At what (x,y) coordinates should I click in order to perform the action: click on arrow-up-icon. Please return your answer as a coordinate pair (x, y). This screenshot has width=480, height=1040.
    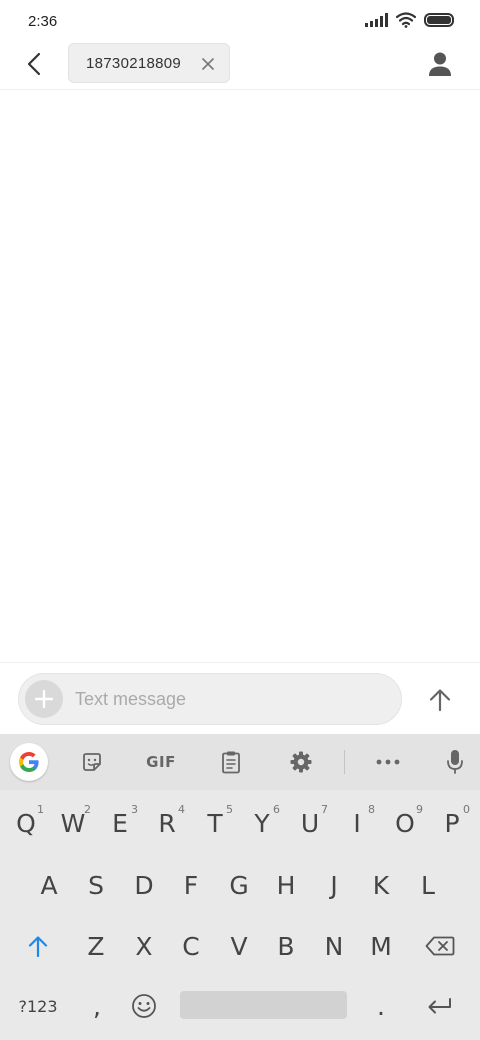
    Looking at the image, I should click on (440, 700).